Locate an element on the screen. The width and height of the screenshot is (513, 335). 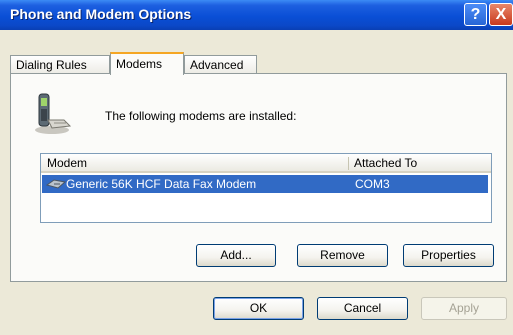
tab-advanced: Advanced is located at coordinates (220, 64).